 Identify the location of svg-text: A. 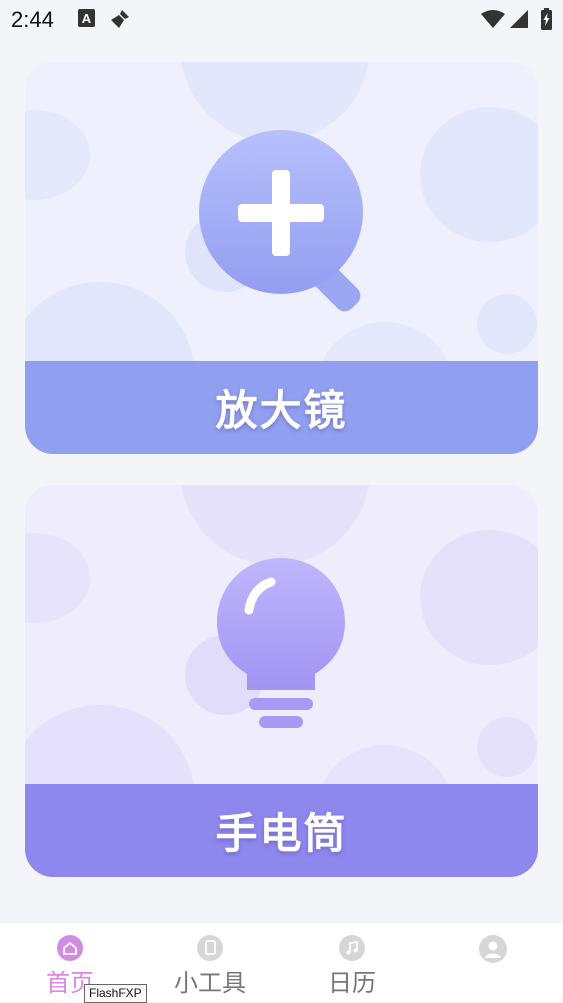
(87, 18).